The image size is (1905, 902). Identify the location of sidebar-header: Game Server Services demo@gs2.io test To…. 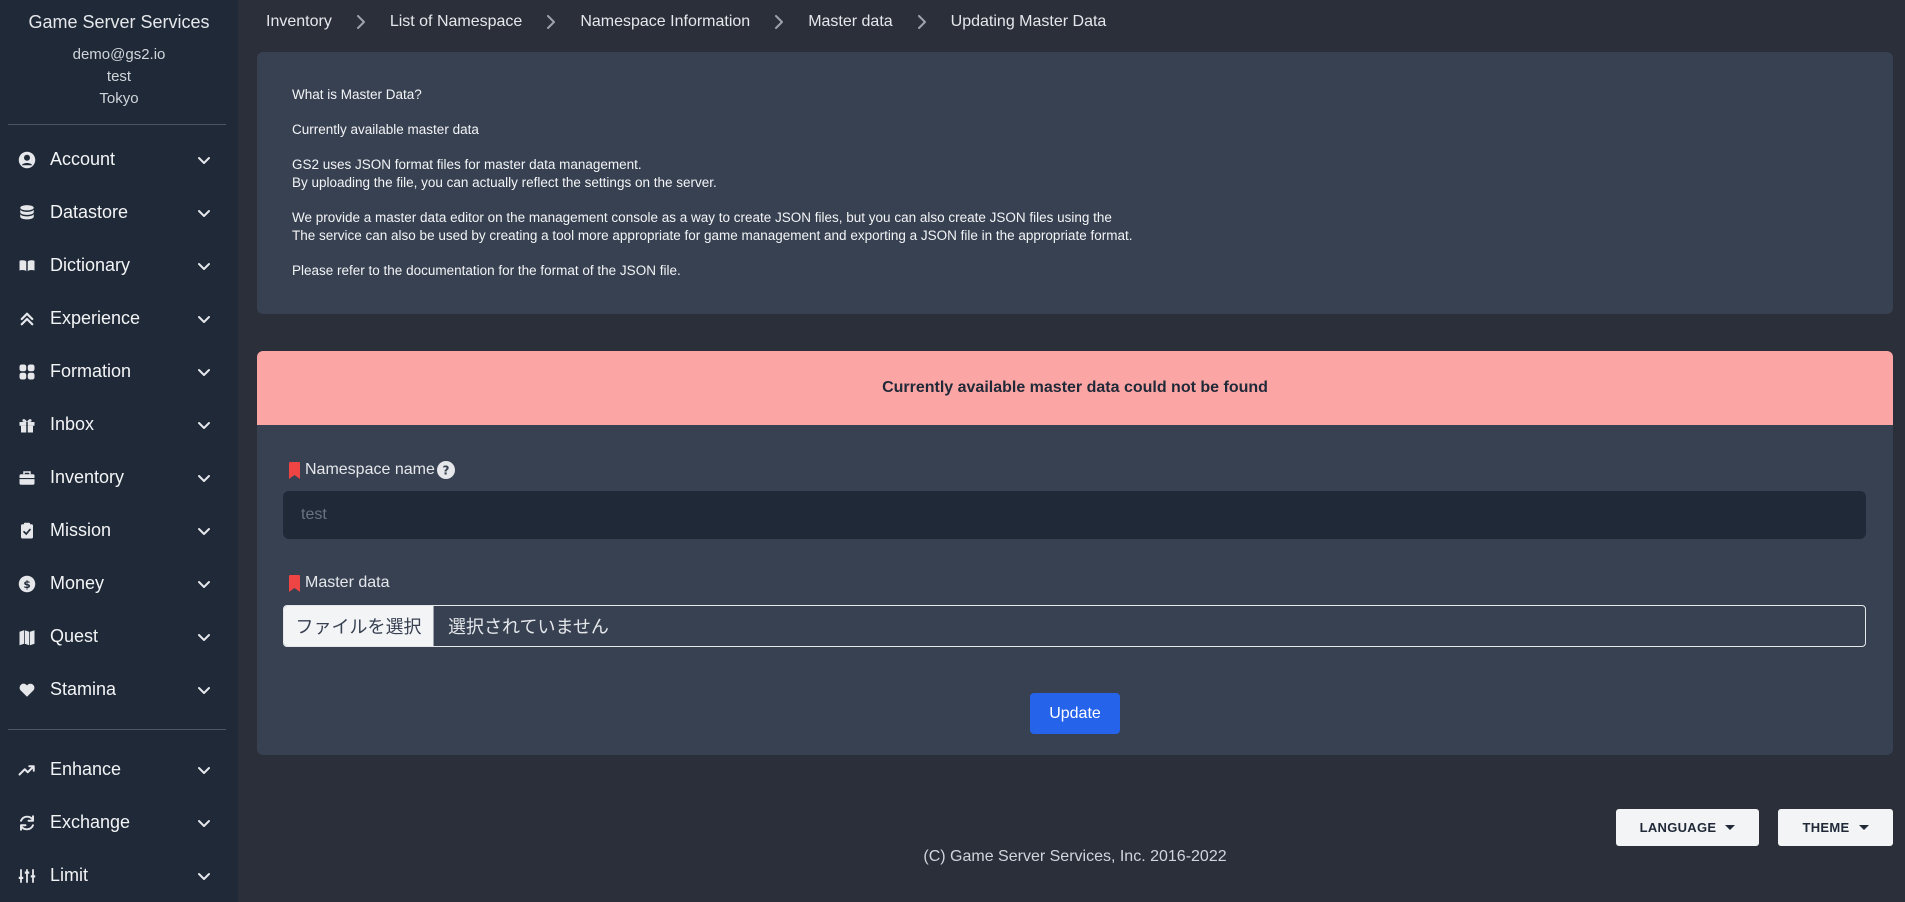
(119, 55).